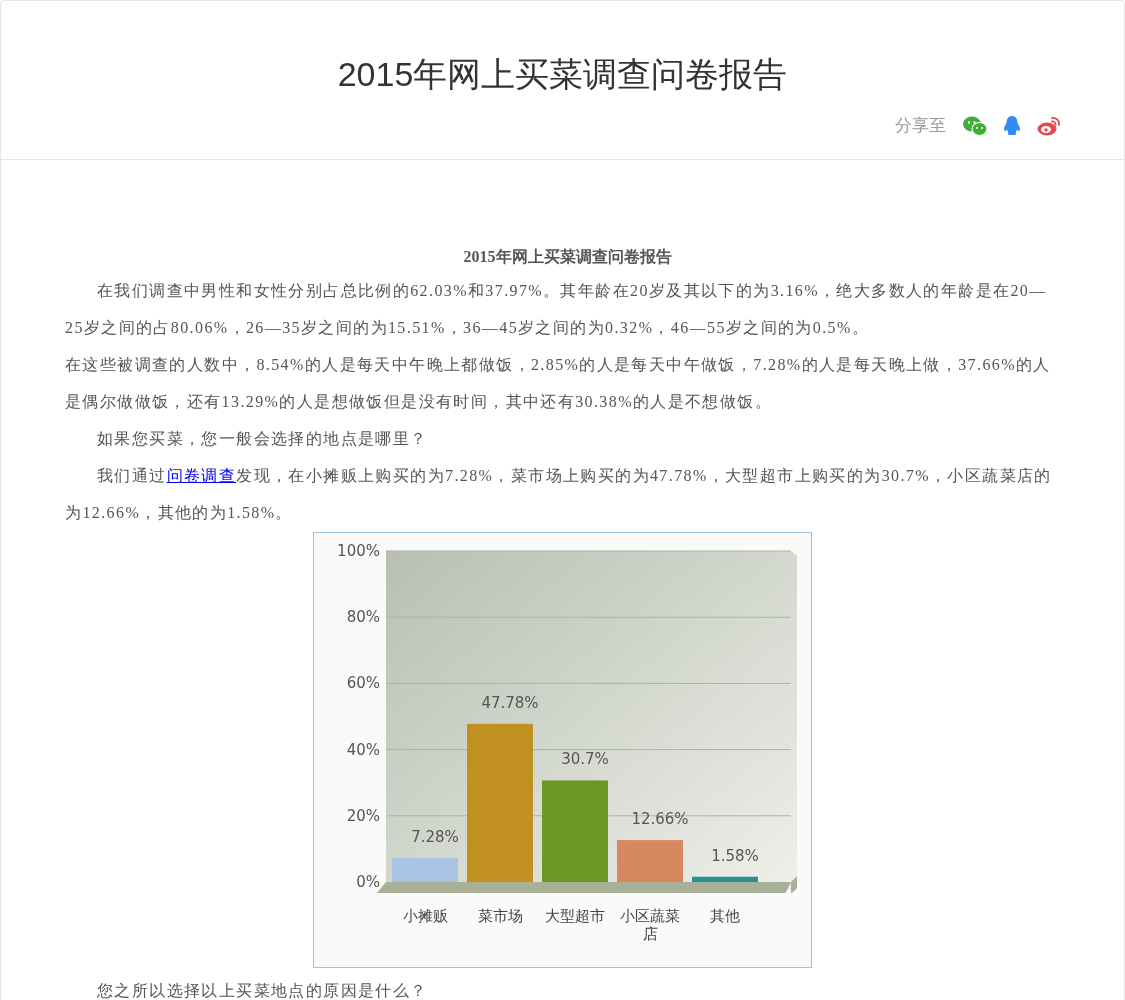 Image resolution: width=1125 pixels, height=1000 pixels. Describe the element at coordinates (510, 702) in the screenshot. I see `value-label: 47.78%` at that location.